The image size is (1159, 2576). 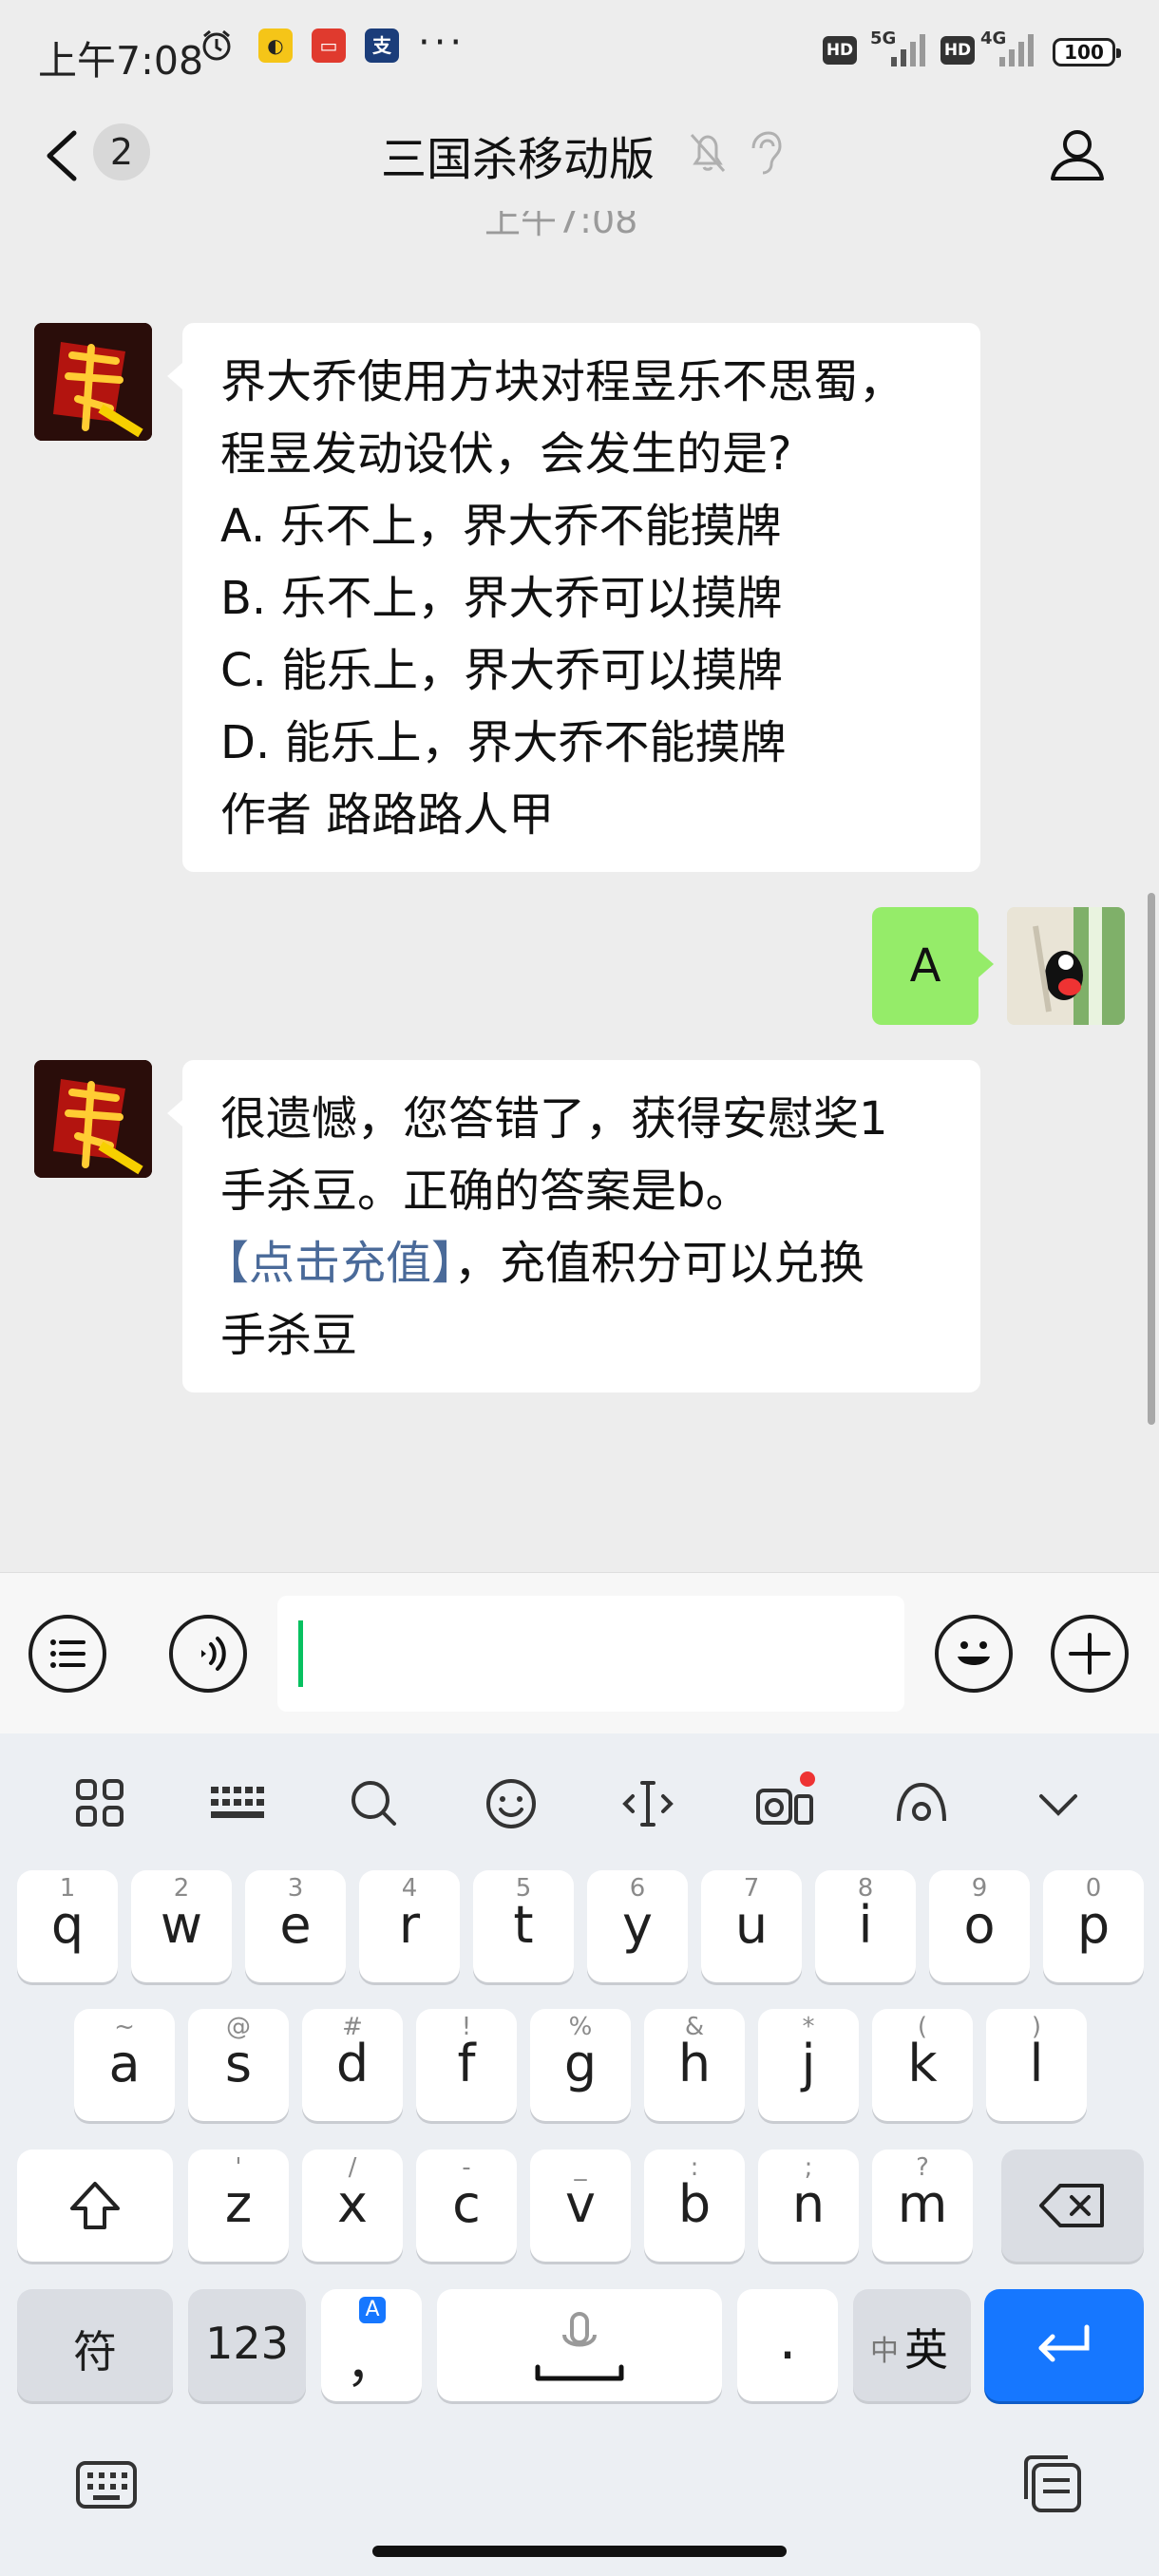 I want to click on option-b-line: B. 乐不上，界大乔可以摸牌, so click(x=501, y=598).